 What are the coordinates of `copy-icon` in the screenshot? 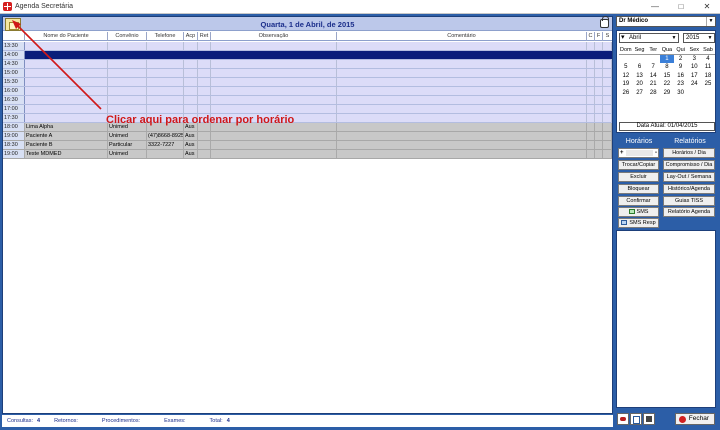 It's located at (636, 419).